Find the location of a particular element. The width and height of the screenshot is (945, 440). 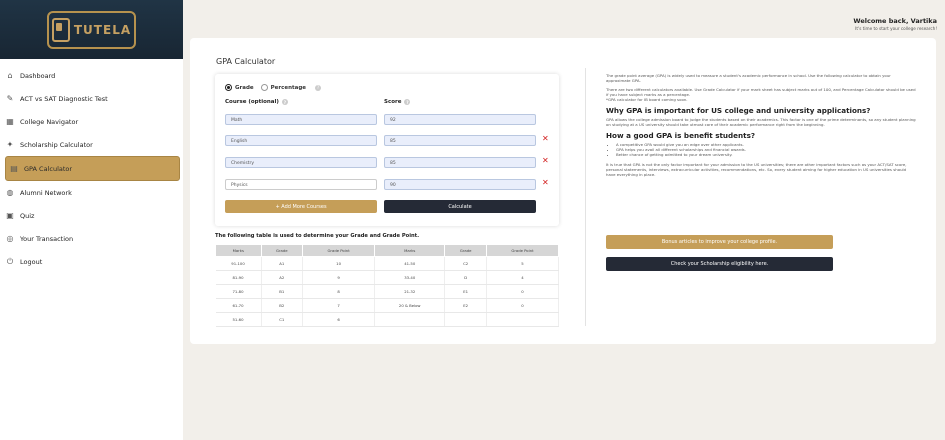

table-cell: 61-70 is located at coordinates (238, 305).